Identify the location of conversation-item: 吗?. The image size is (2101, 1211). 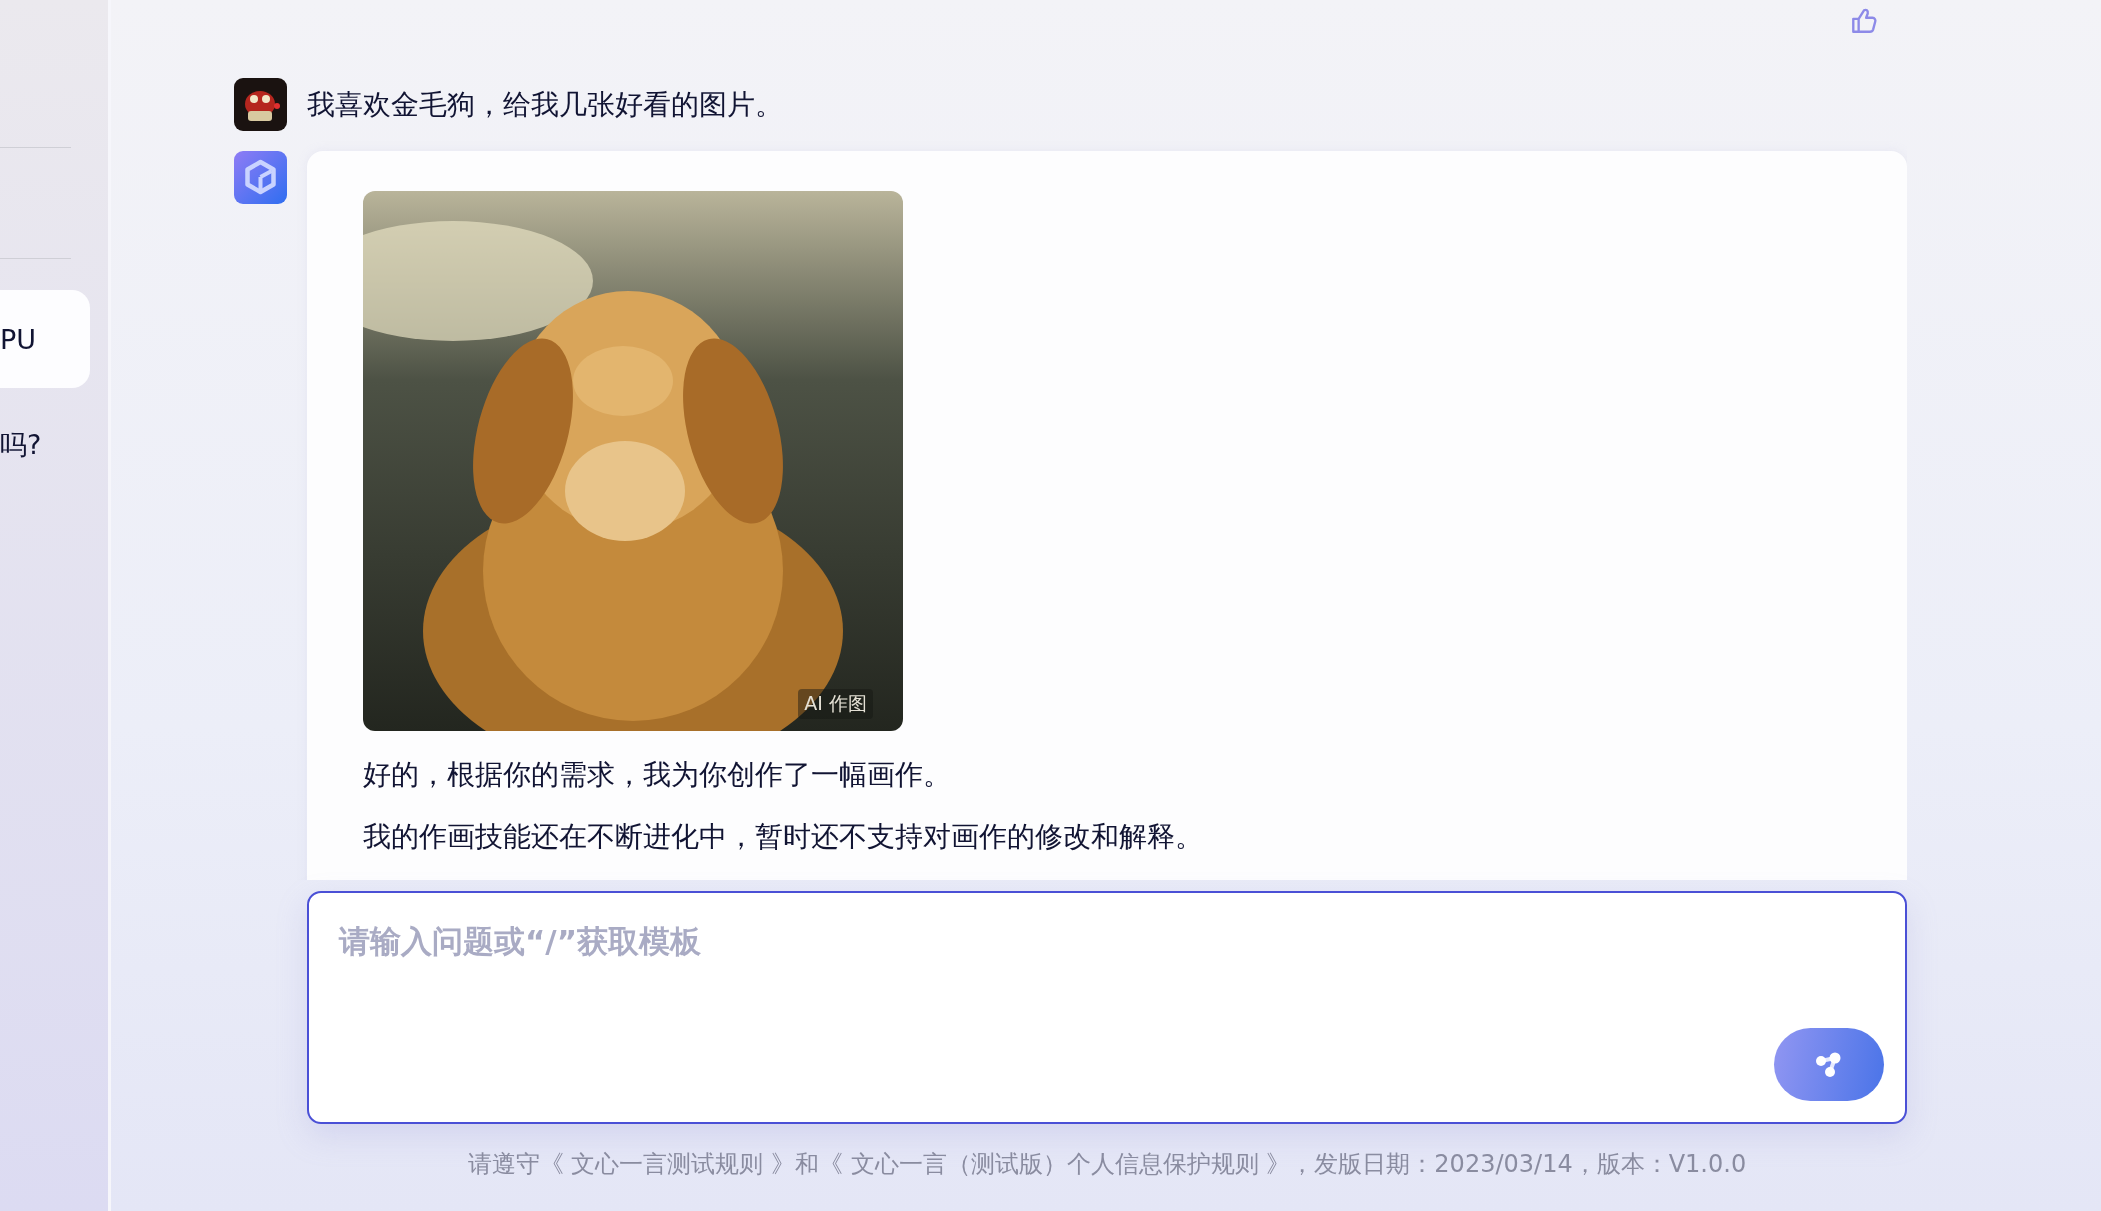
(21, 445).